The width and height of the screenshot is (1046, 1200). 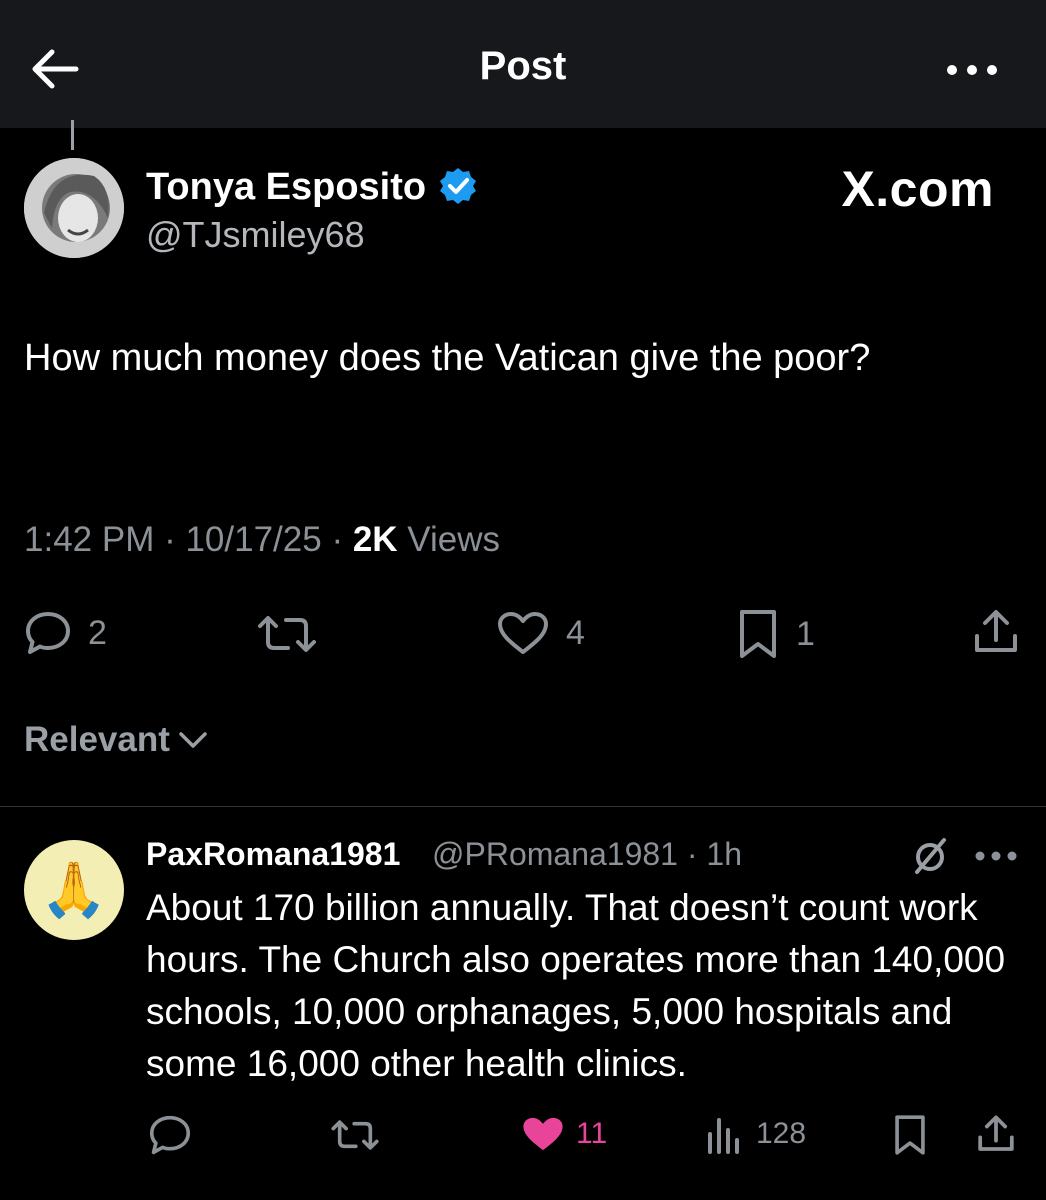 I want to click on avatar: 🙏, so click(x=74, y=890).